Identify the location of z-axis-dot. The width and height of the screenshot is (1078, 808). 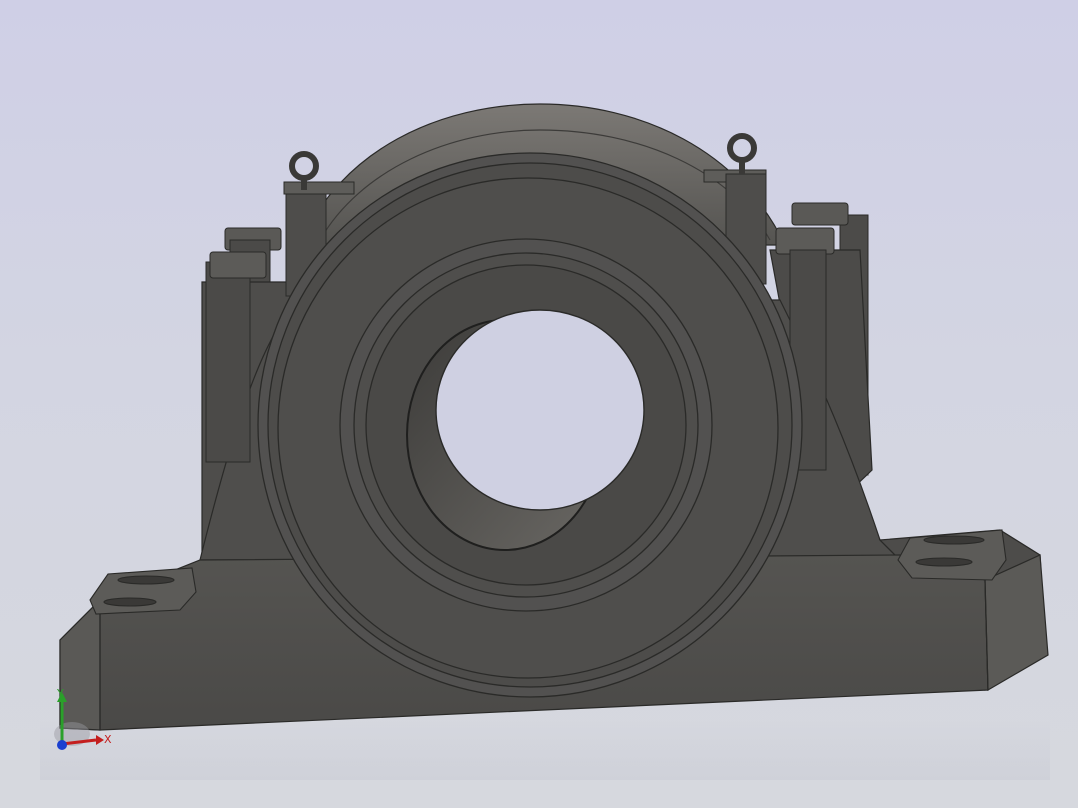
(62, 745).